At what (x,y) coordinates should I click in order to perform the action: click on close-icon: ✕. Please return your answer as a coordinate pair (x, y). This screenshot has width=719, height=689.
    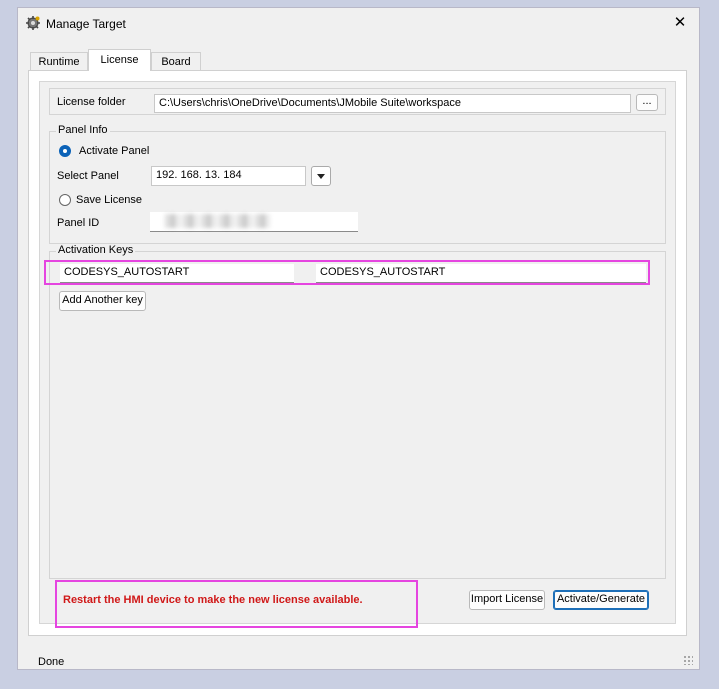
    Looking at the image, I should click on (680, 23).